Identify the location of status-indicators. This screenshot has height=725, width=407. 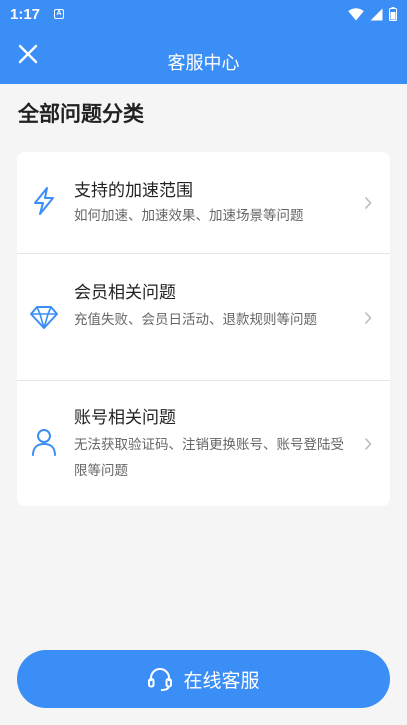
(372, 14).